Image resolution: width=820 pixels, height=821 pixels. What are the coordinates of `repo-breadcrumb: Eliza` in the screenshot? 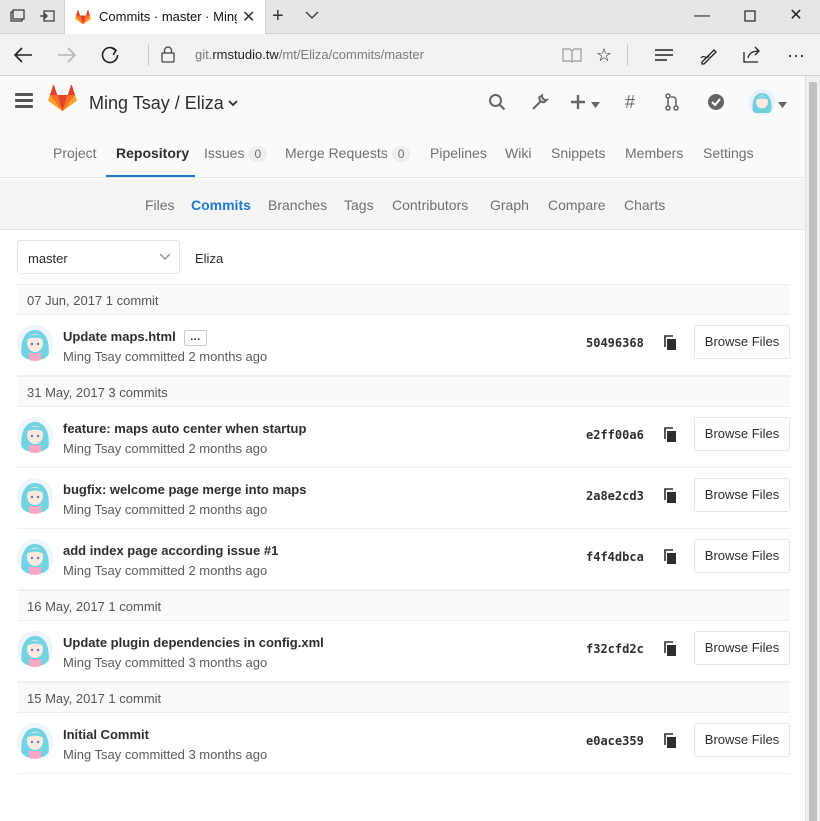 It's located at (209, 258).